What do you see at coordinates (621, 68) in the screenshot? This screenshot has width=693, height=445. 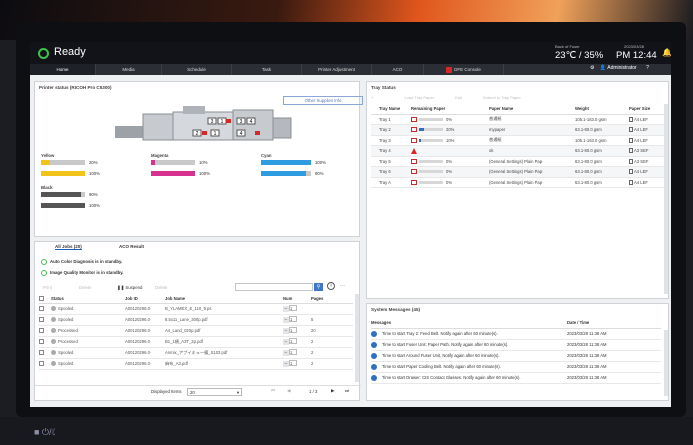 I see `user-name: Administrator` at bounding box center [621, 68].